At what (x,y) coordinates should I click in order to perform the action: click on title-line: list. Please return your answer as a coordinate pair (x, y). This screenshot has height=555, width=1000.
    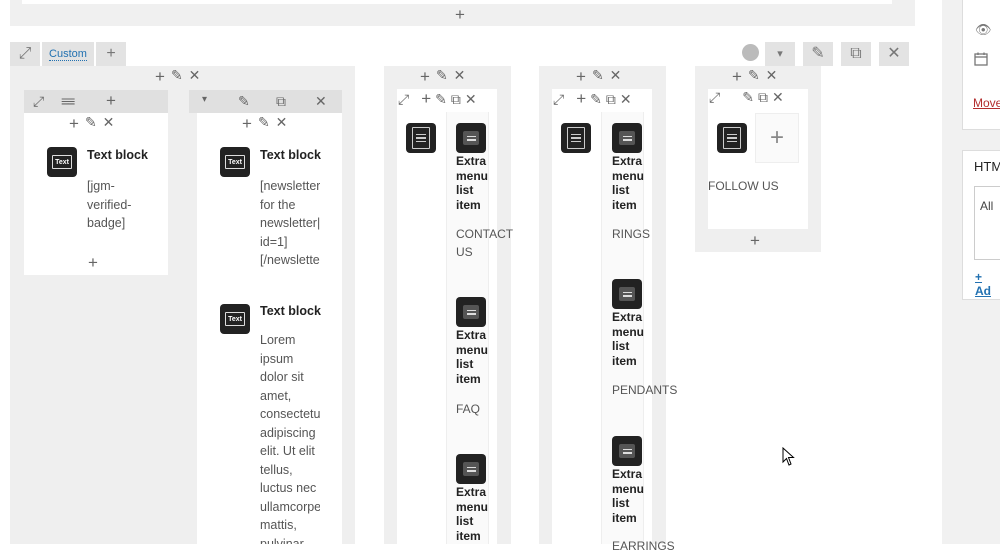
    Looking at the image, I should click on (621, 190).